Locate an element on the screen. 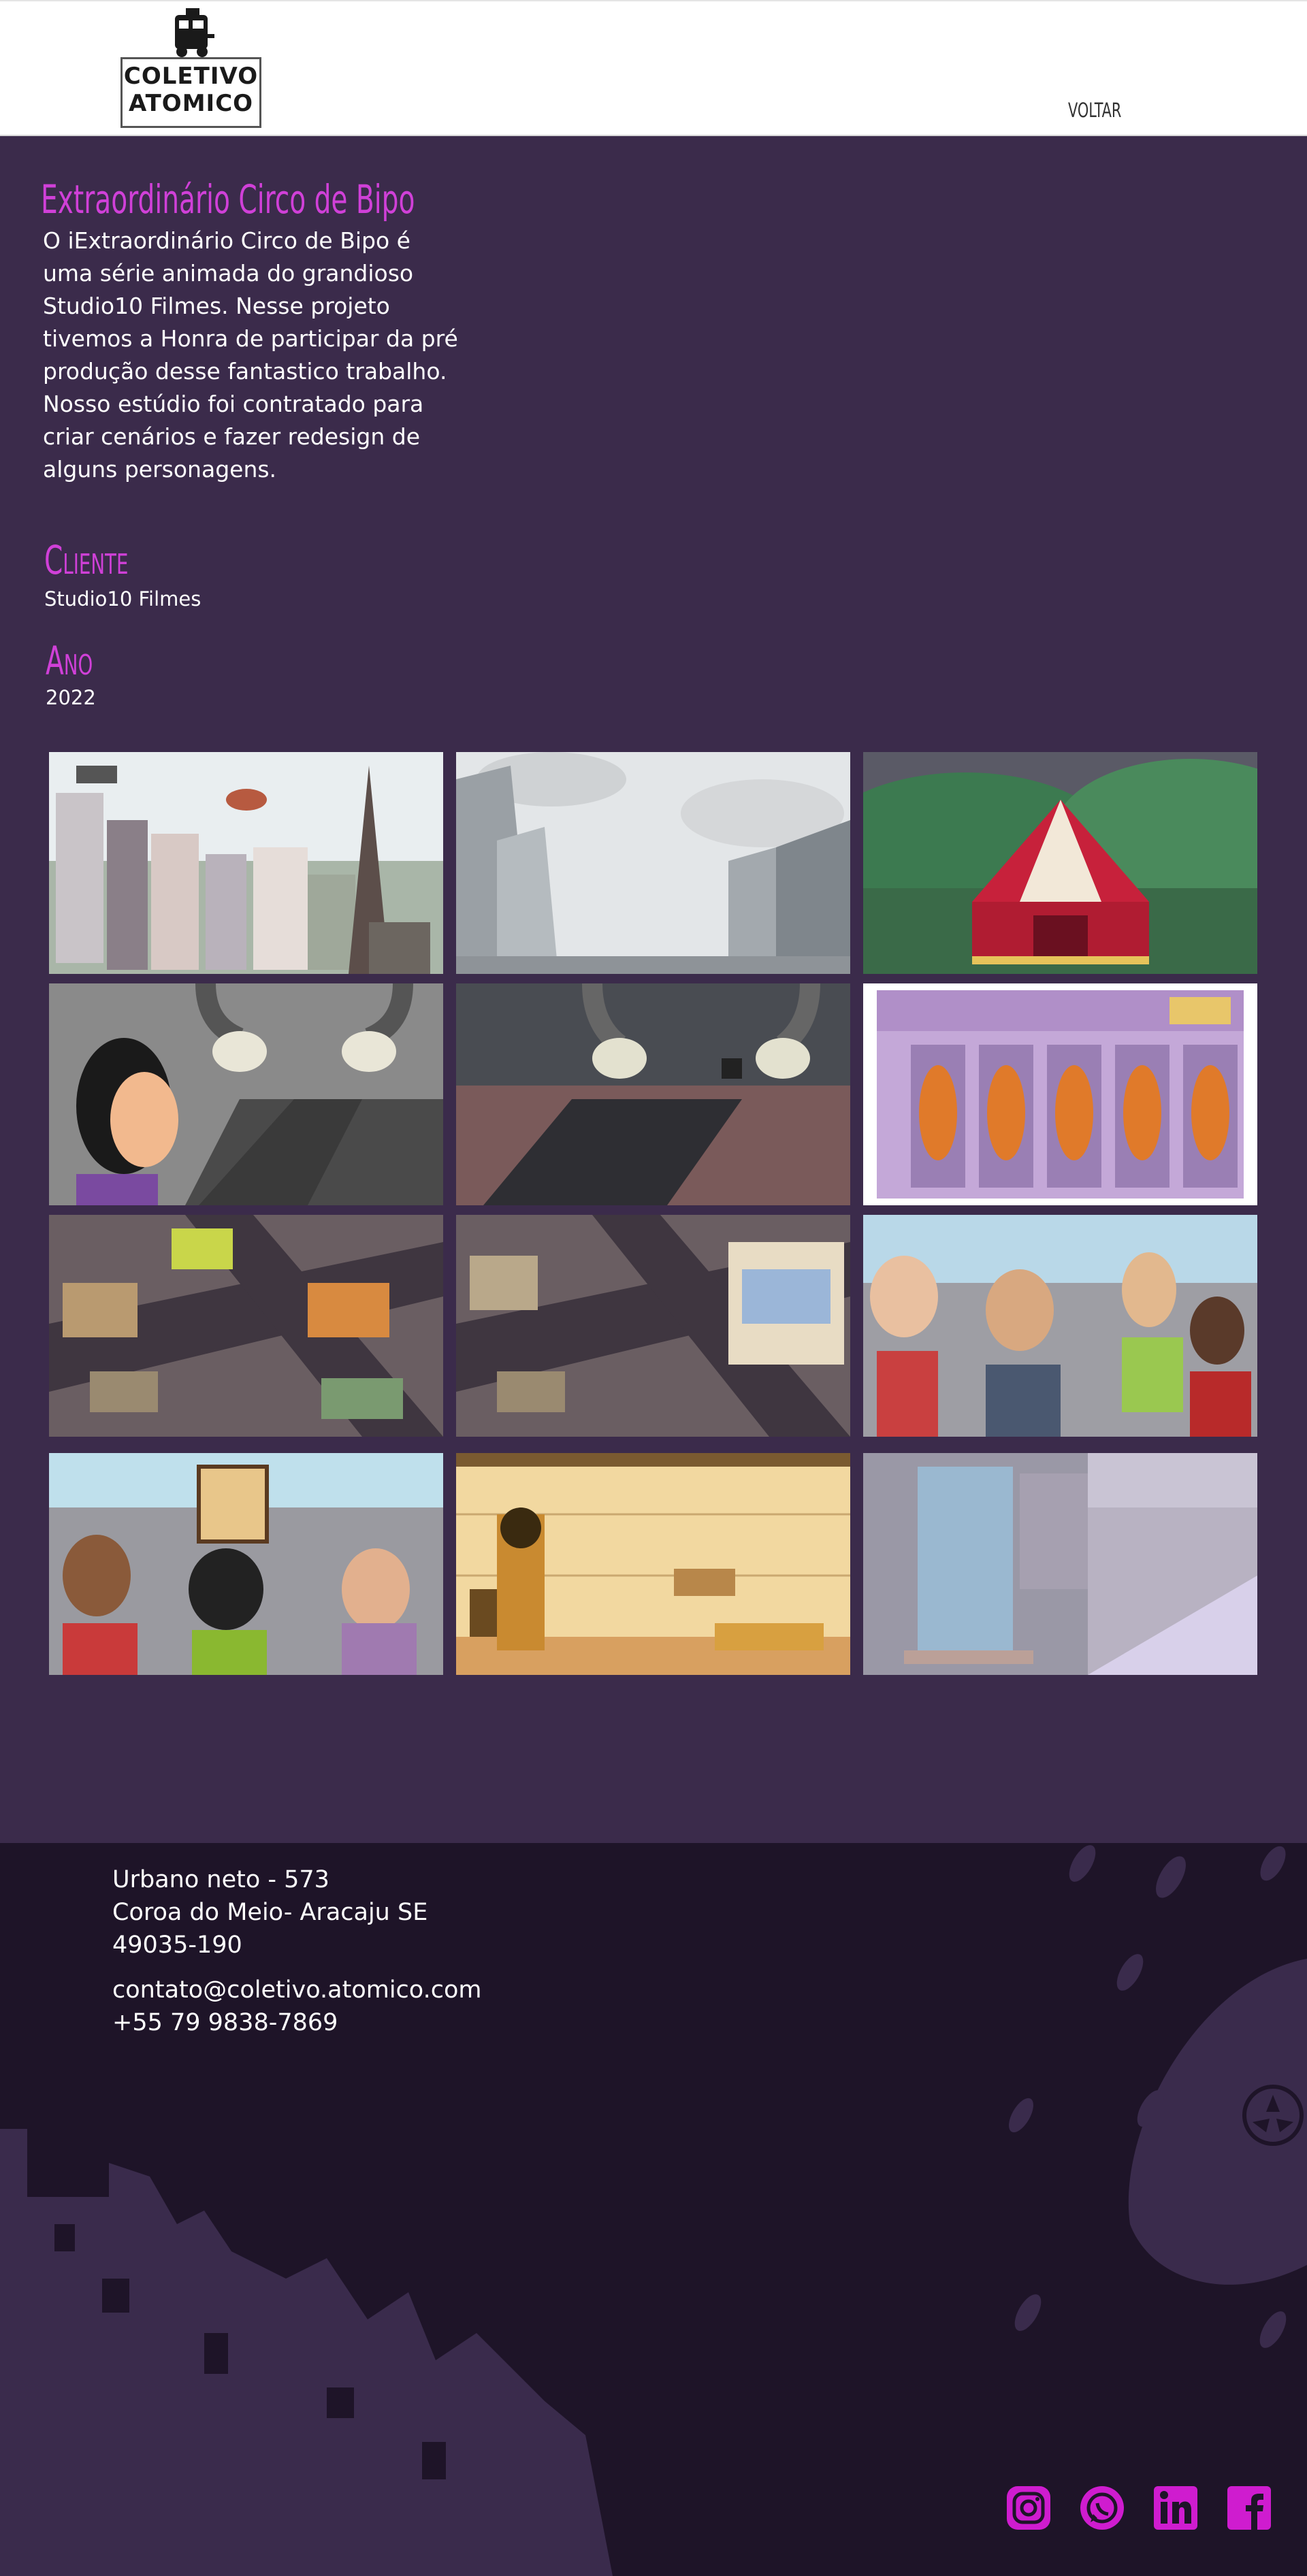 Image resolution: width=1307 pixels, height=2576 pixels. gallery-image-capsule-machine is located at coordinates (1060, 1094).